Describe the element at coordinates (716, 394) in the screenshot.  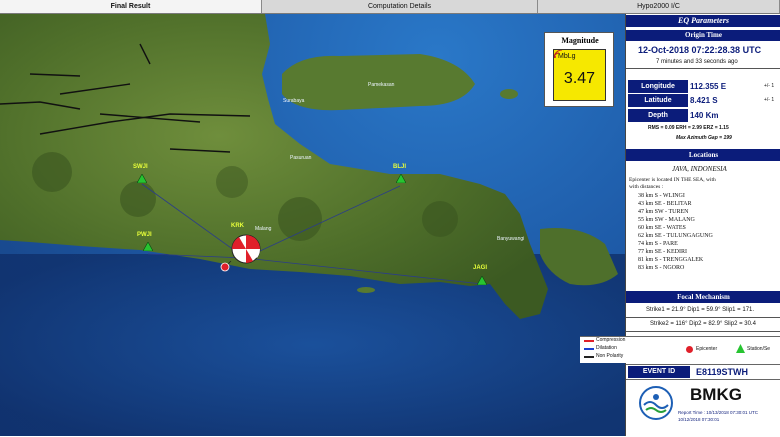
I see `bmkg-name: BMKG` at that location.